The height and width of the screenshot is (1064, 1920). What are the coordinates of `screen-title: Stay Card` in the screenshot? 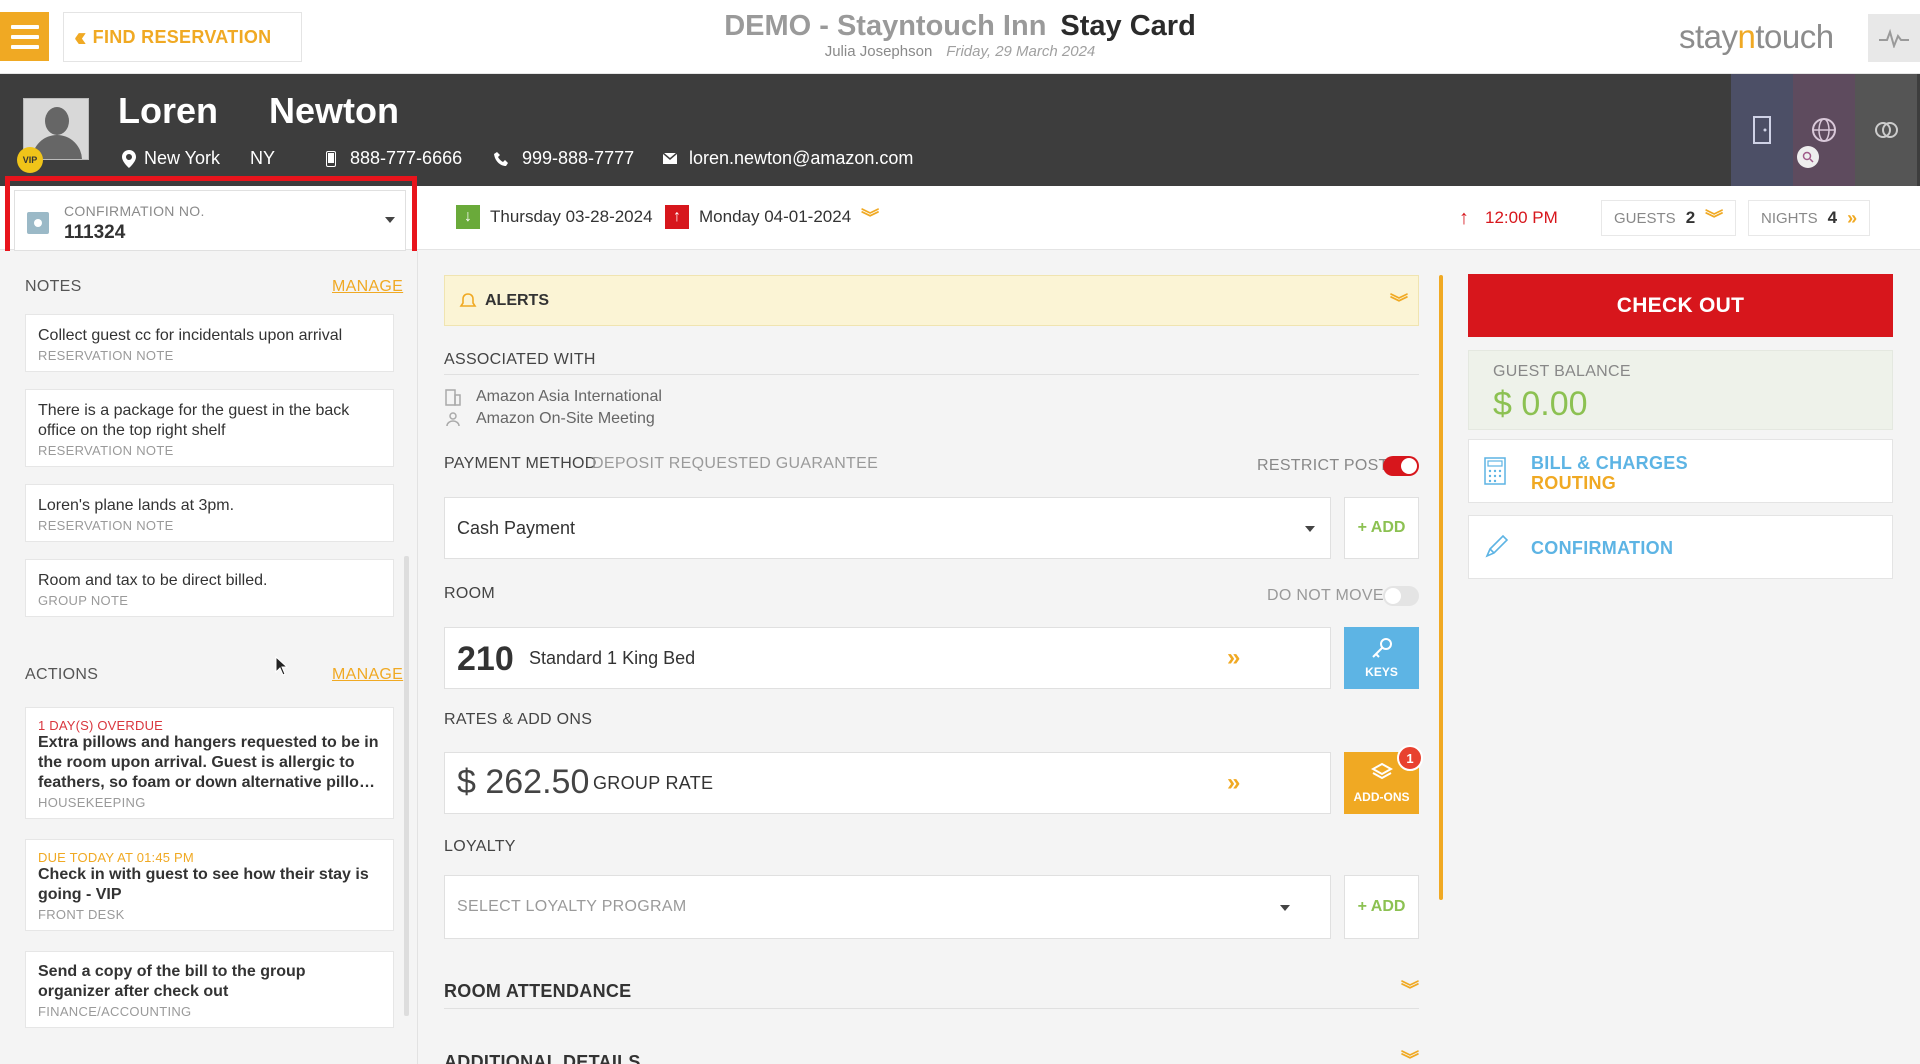 It's located at (1128, 26).